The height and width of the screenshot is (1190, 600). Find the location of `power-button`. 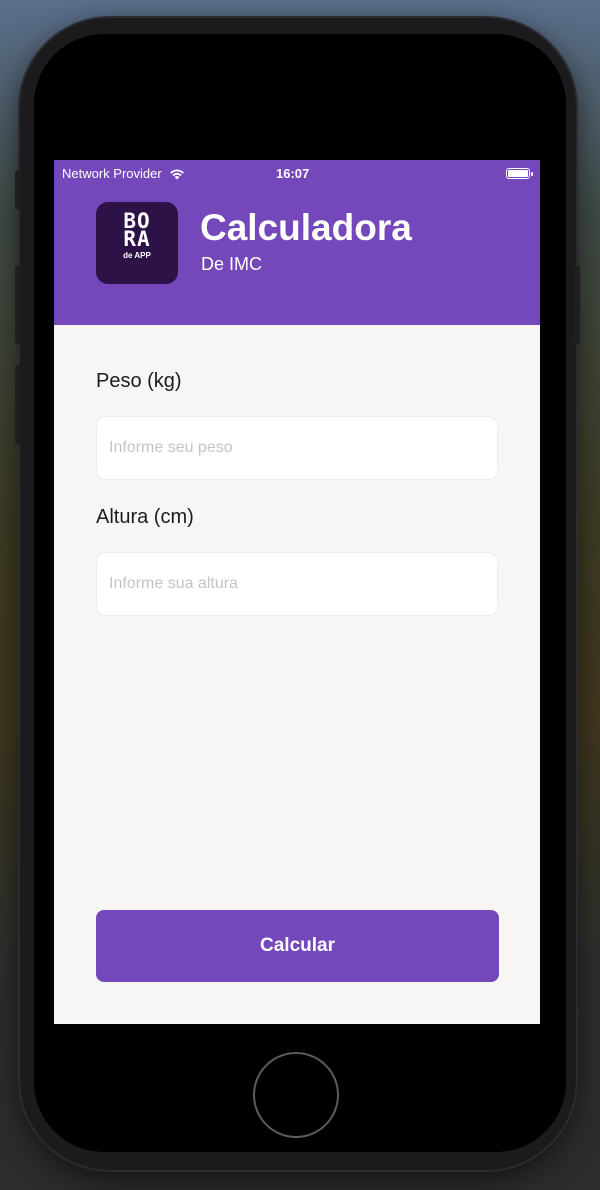

power-button is located at coordinates (577, 305).